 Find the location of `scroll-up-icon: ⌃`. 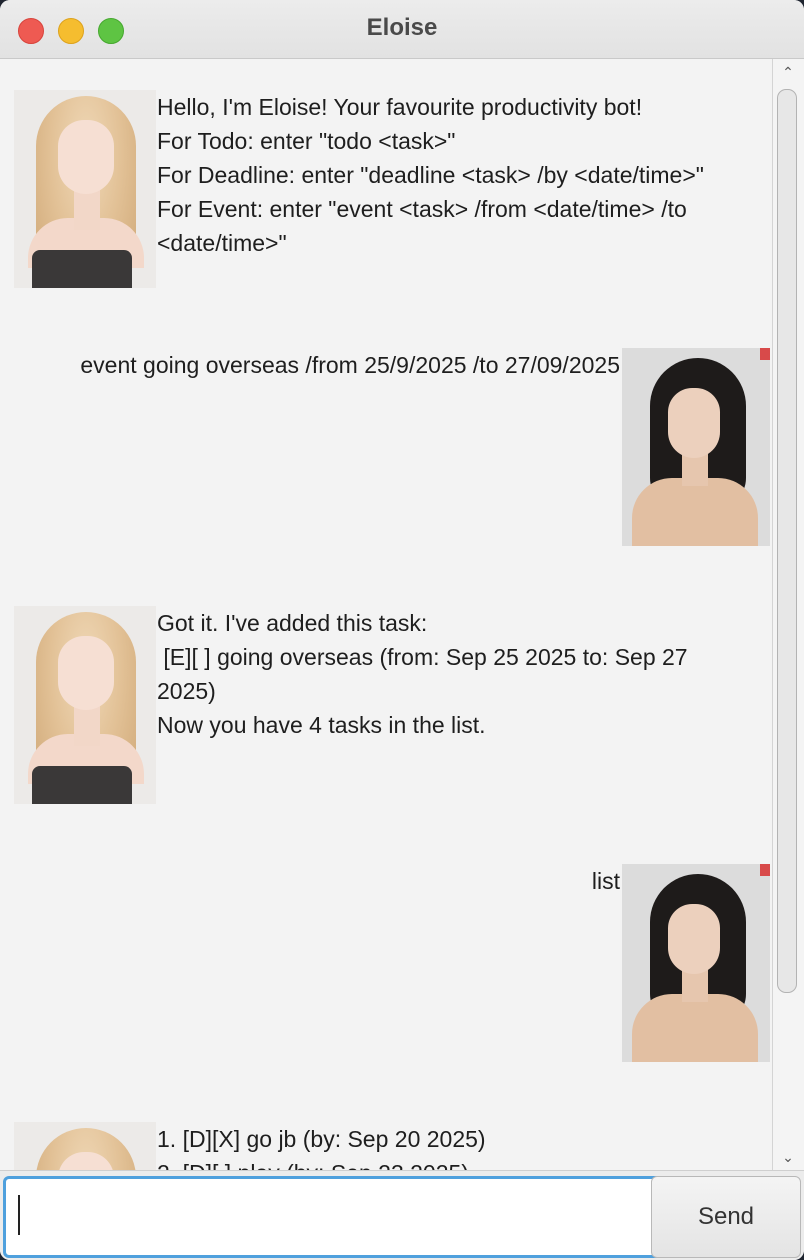

scroll-up-icon: ⌃ is located at coordinates (788, 72).